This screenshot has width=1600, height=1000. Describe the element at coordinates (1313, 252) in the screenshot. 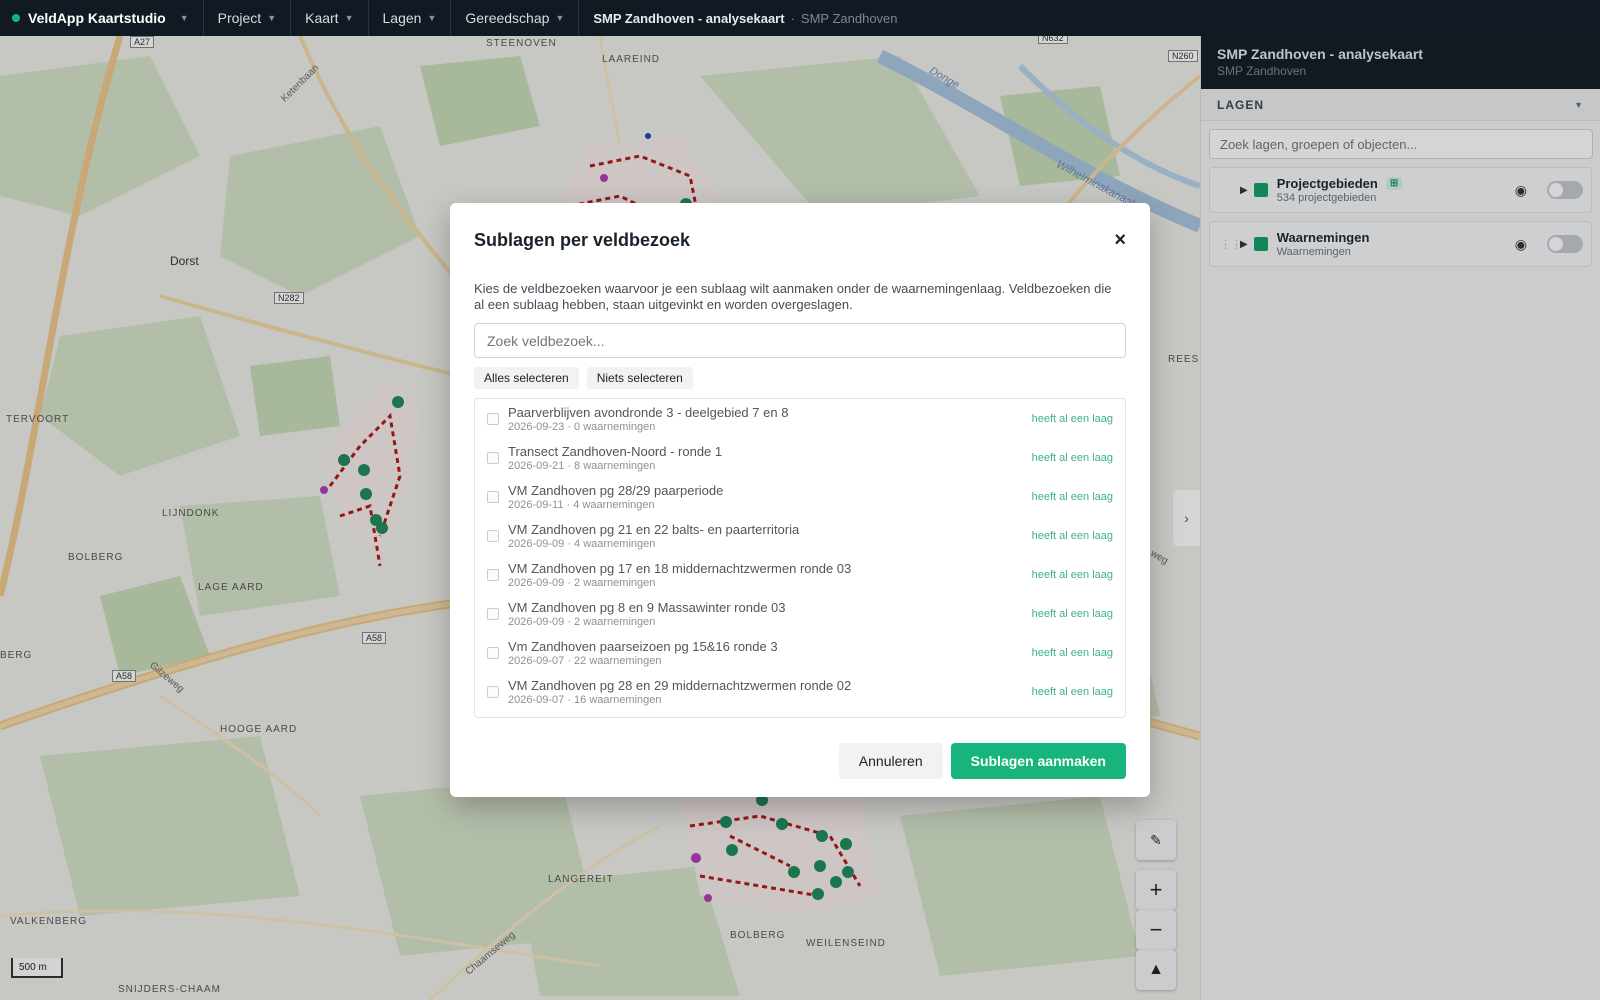

I see `layer-subtitle: Waarnemingen` at that location.